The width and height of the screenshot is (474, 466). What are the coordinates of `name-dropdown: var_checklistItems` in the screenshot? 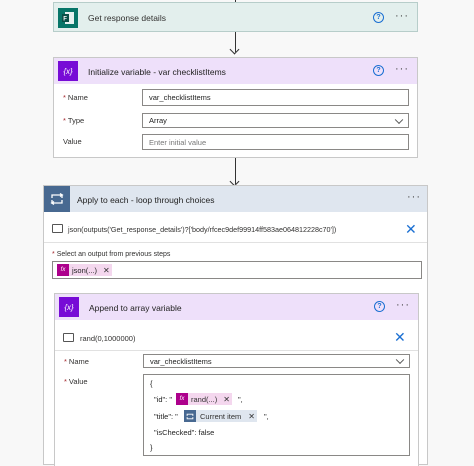 It's located at (276, 361).